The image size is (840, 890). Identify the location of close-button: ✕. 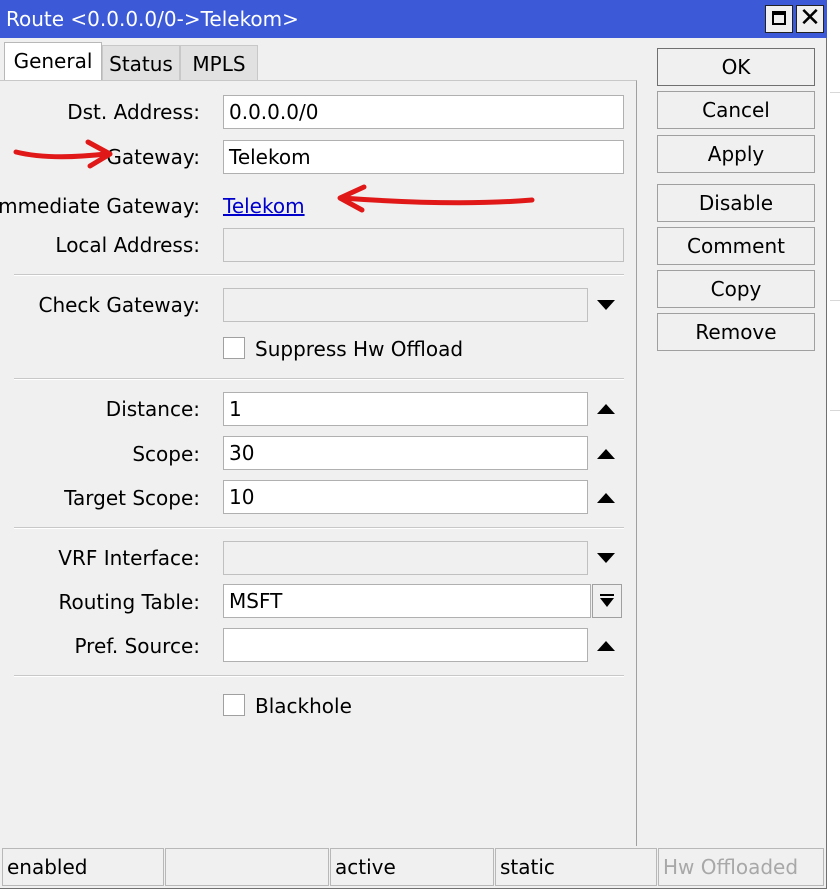
(810, 18).